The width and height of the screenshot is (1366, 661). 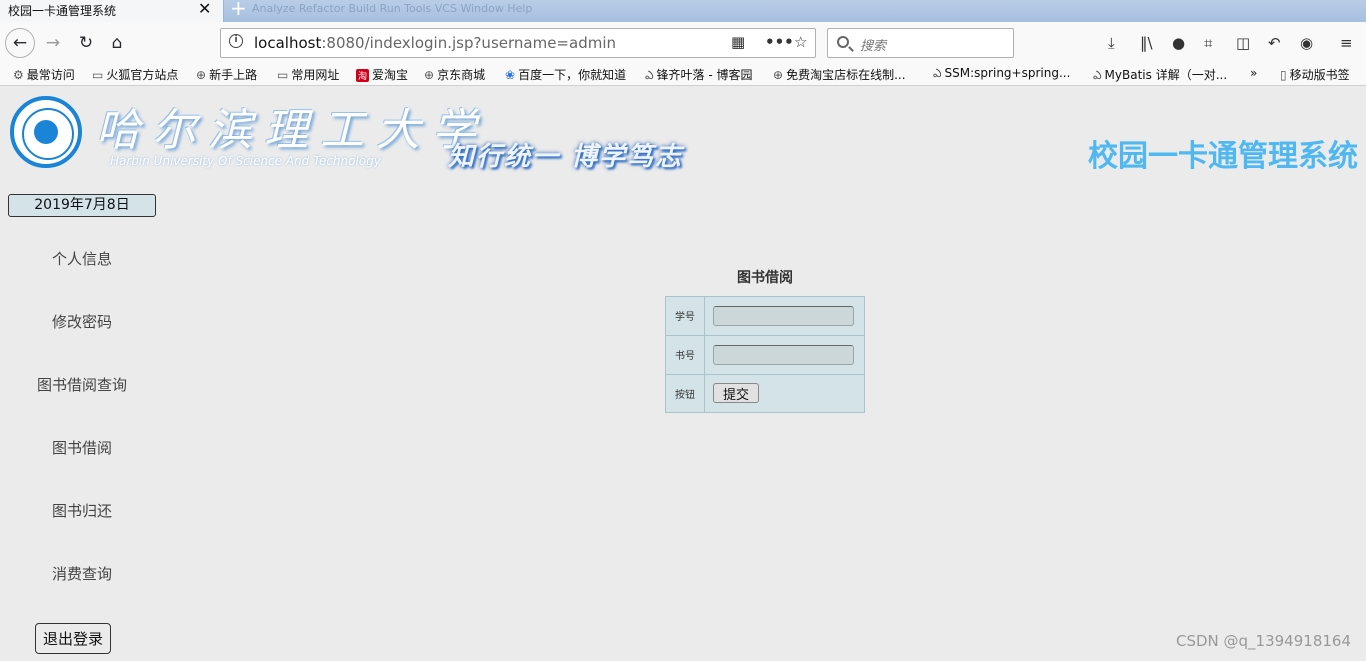 What do you see at coordinates (82, 205) in the screenshot?
I see `date-display: 2019年7月8日` at bounding box center [82, 205].